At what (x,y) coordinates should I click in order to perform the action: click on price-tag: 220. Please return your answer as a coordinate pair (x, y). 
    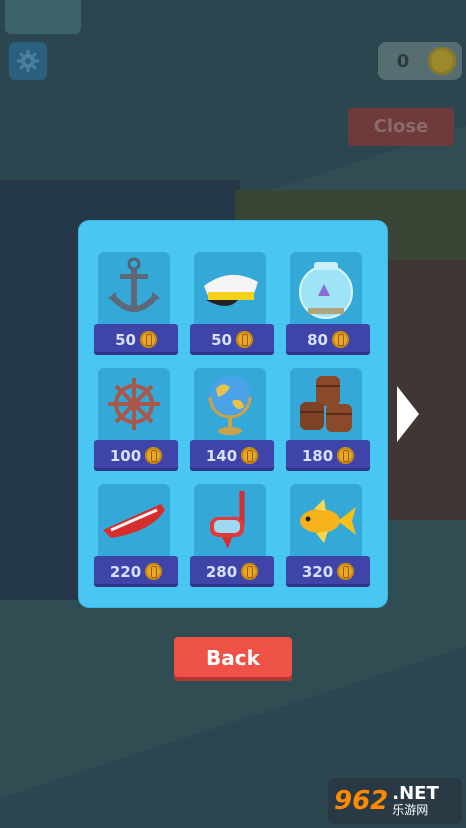
    Looking at the image, I should click on (136, 571).